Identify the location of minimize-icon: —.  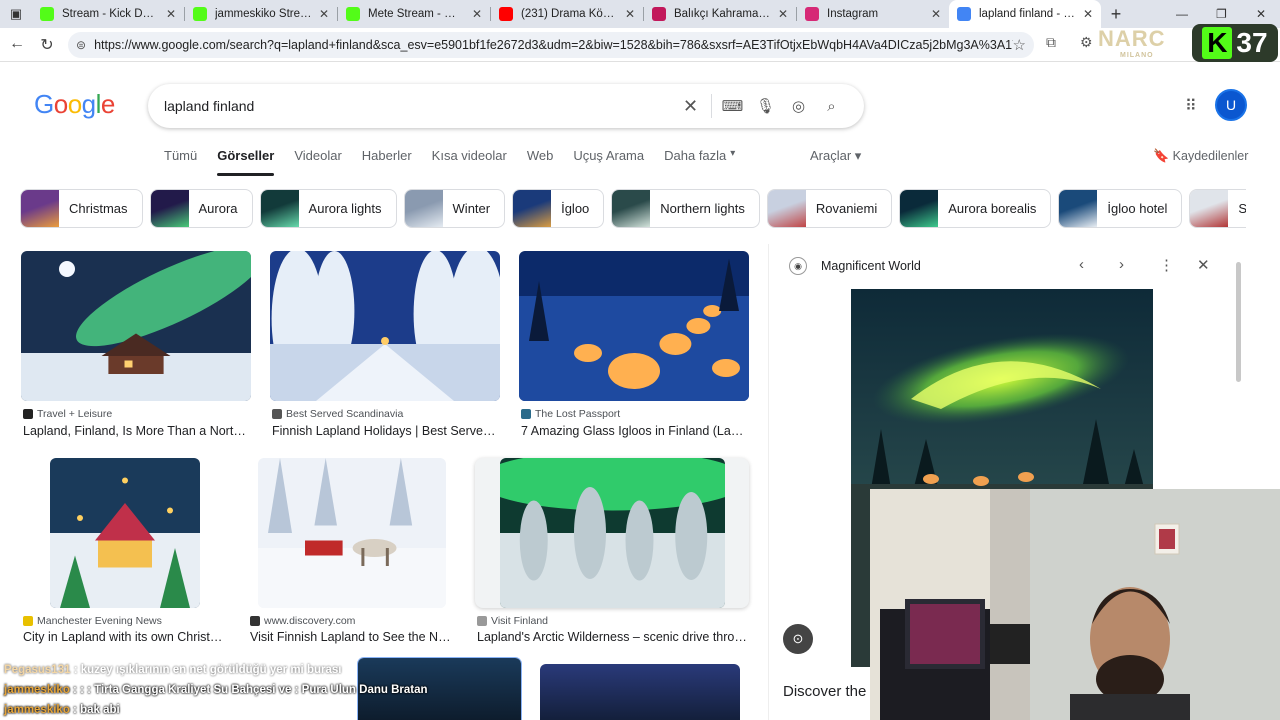
(1182, 14).